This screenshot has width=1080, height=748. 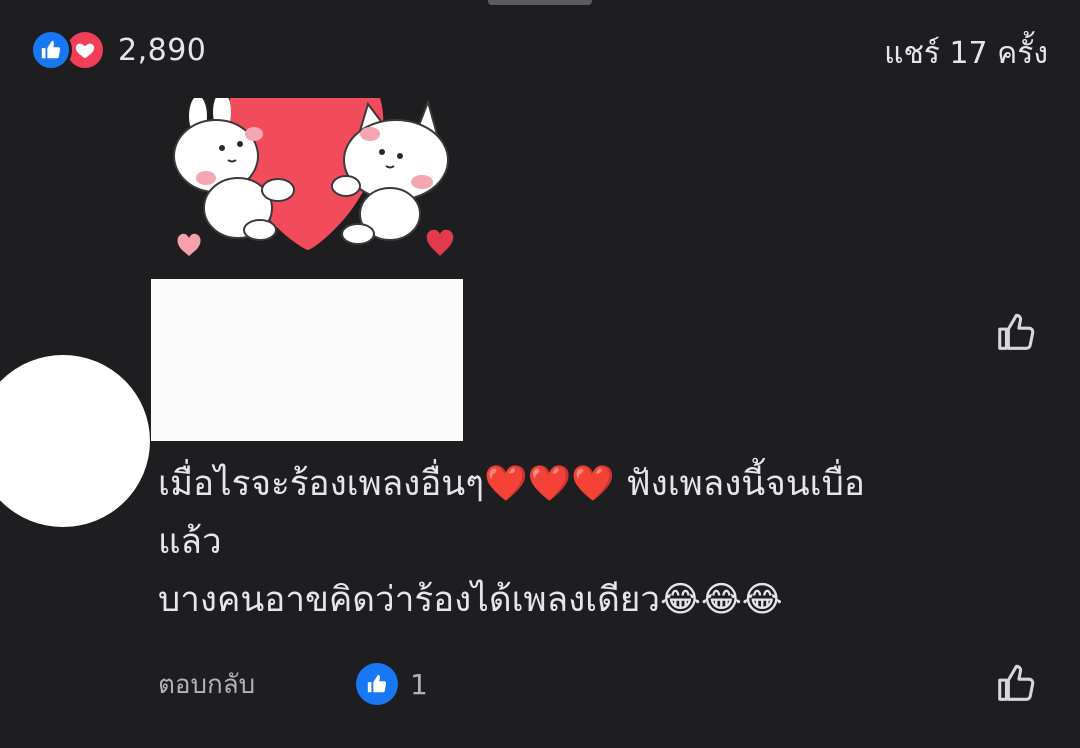 I want to click on post-reaction-summary: 2,890, so click(x=118, y=50).